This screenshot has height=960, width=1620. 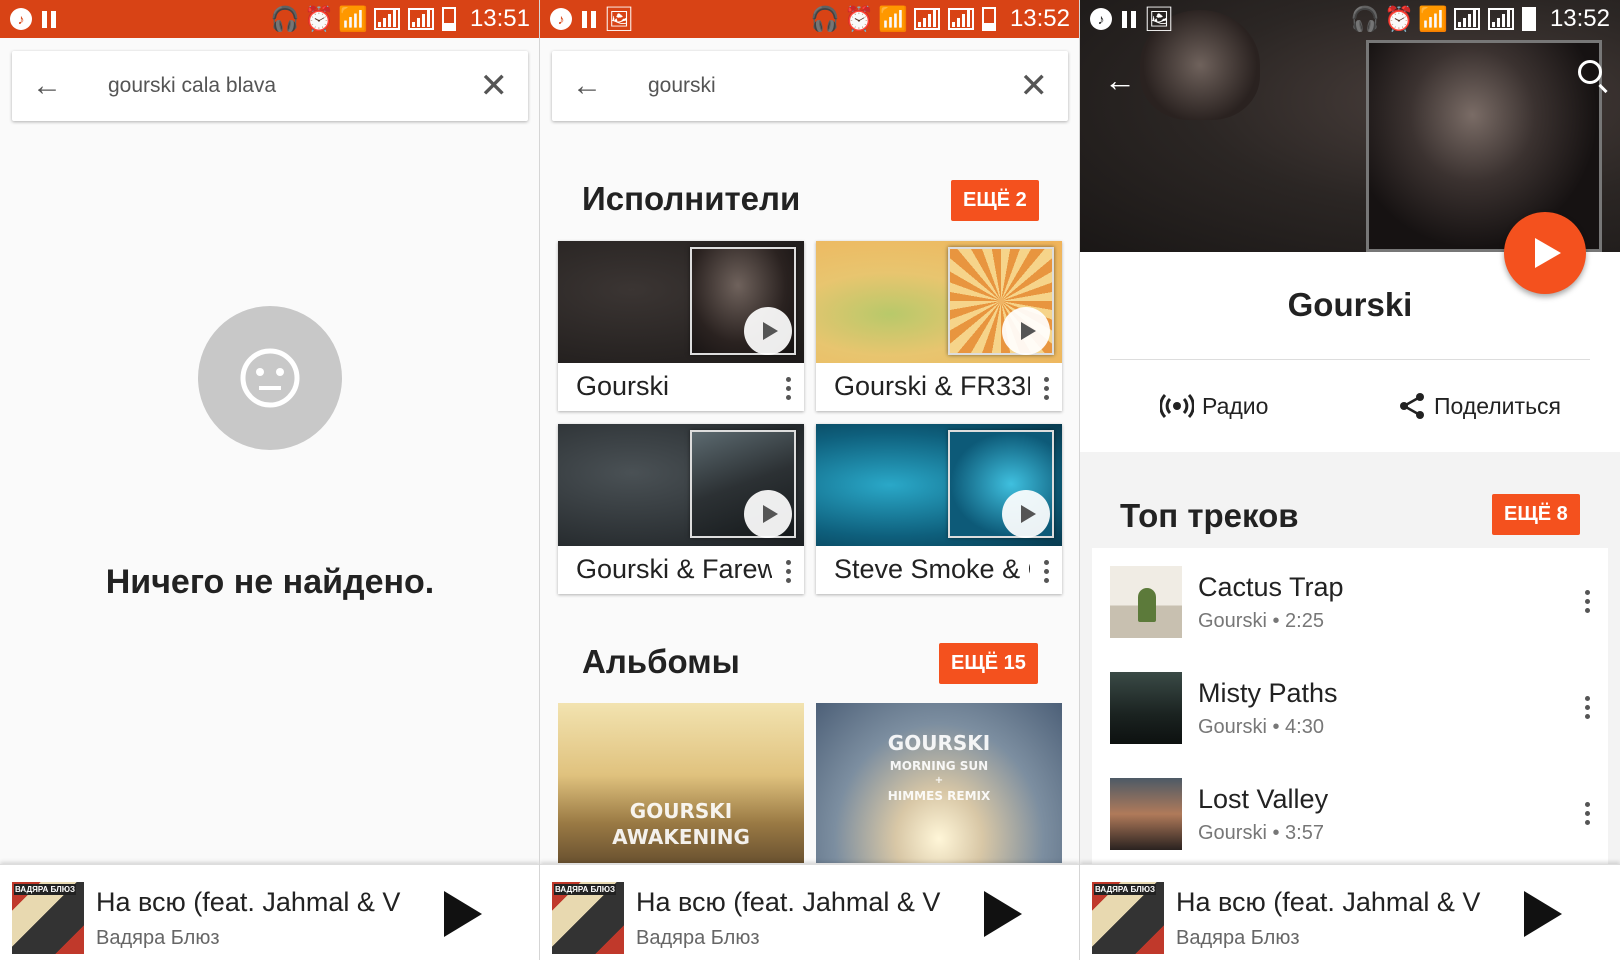 What do you see at coordinates (270, 378) in the screenshot?
I see `sad-face-icon` at bounding box center [270, 378].